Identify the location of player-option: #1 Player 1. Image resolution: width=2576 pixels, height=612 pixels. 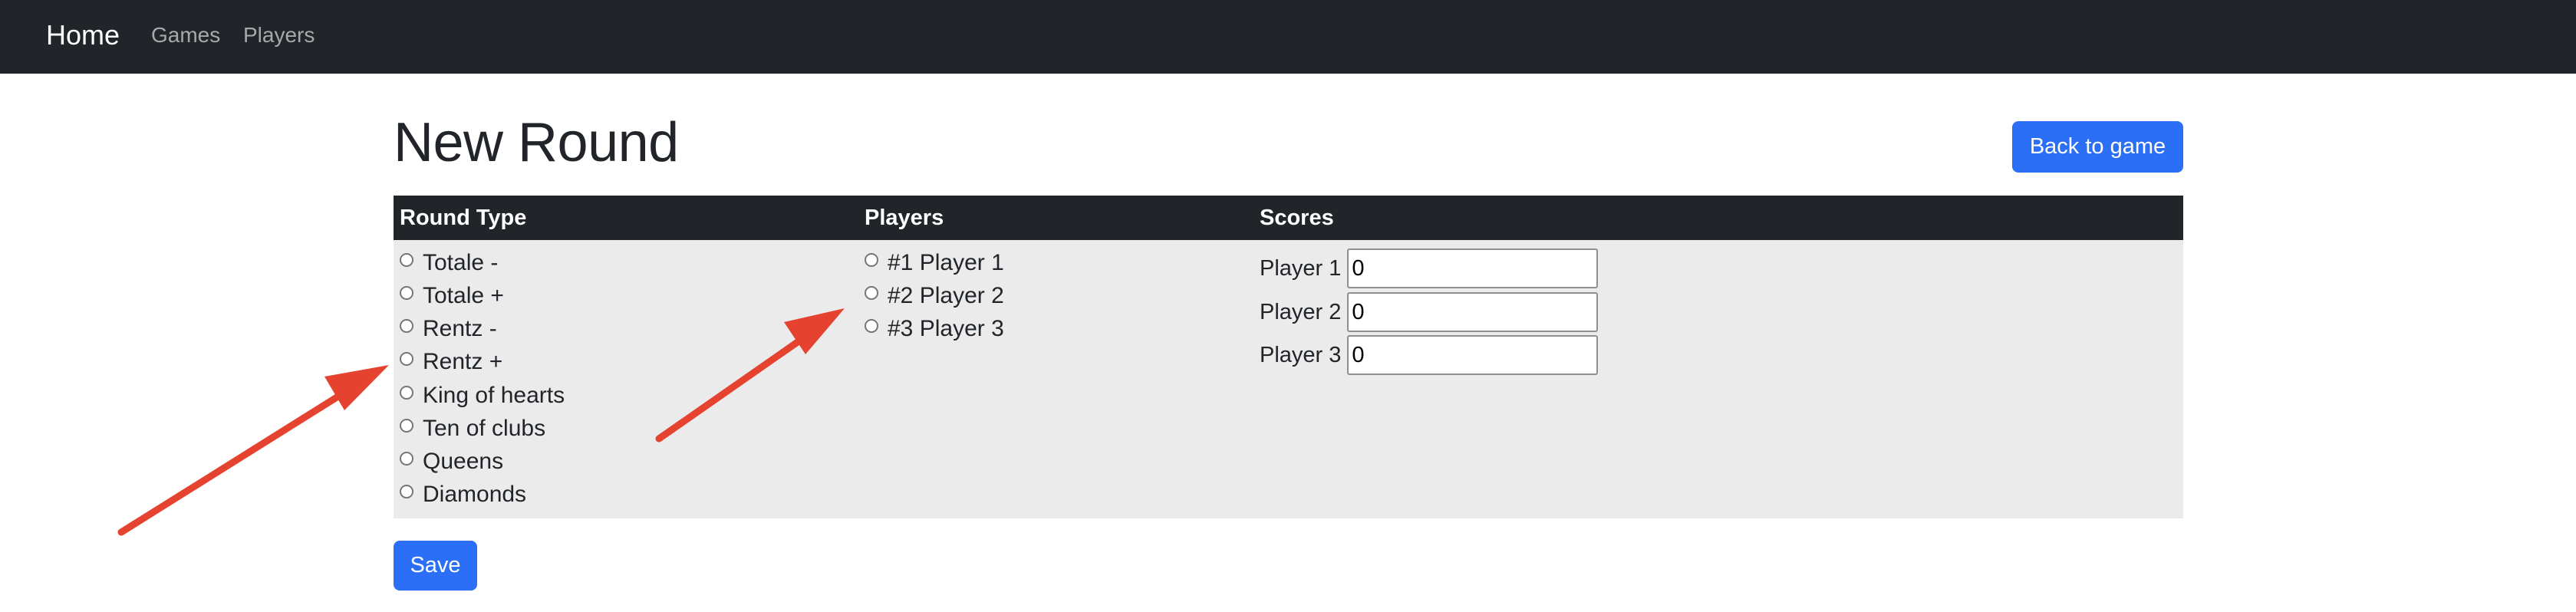
(934, 263).